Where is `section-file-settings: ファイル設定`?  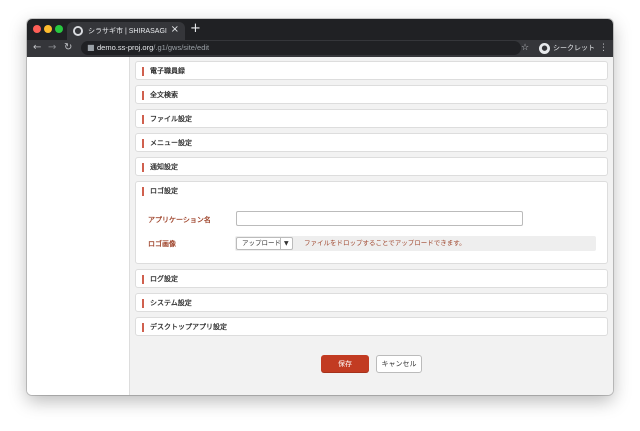
section-file-settings: ファイル設定 is located at coordinates (371, 118).